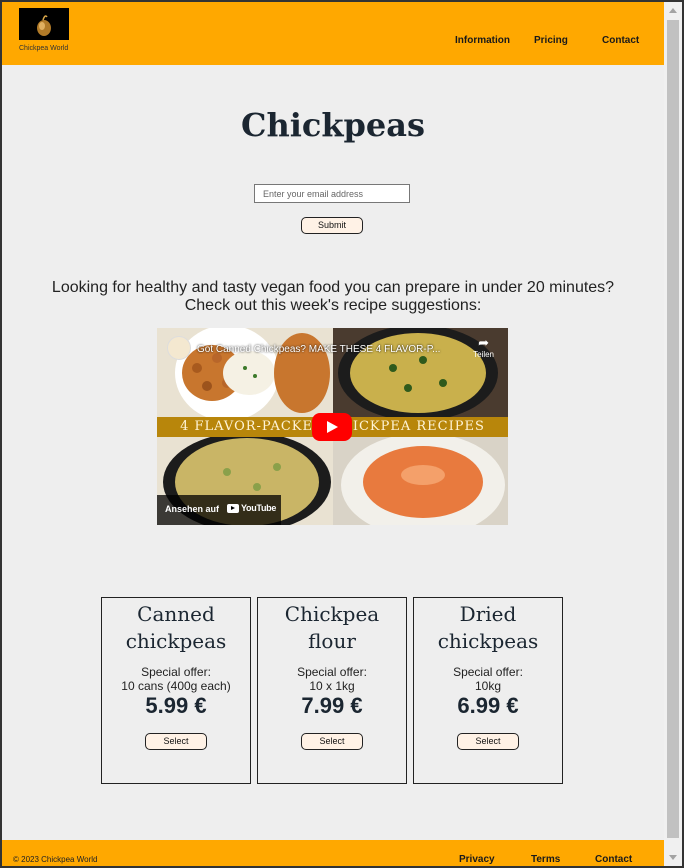 The image size is (684, 868). What do you see at coordinates (332, 641) in the screenshot?
I see `product-name-line-2: flour` at bounding box center [332, 641].